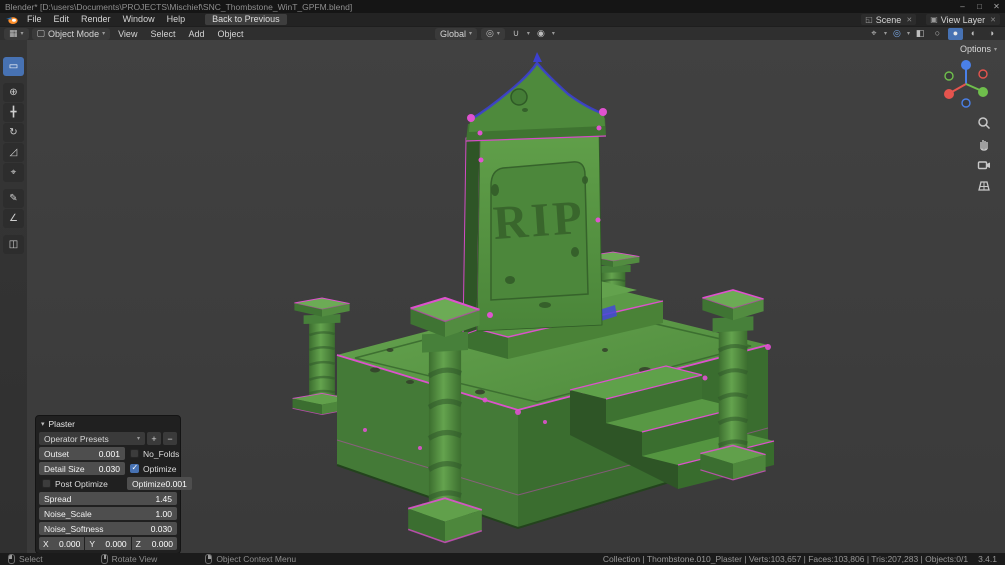  I want to click on optimize-checkbox: Optimize, so click(152, 468).